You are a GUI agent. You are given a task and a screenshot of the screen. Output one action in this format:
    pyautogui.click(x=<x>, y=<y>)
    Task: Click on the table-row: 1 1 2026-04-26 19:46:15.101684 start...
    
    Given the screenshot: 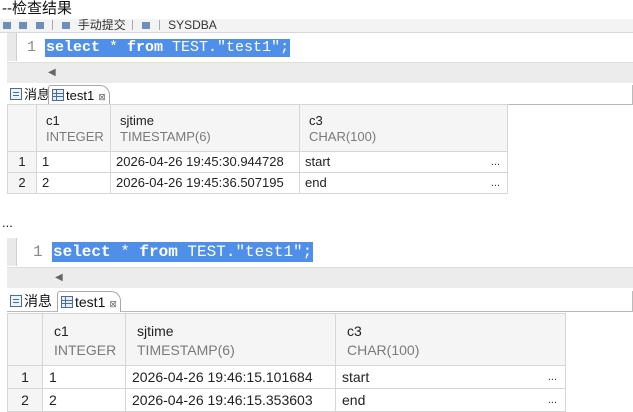 What is the action you would take?
    pyautogui.click(x=286, y=377)
    